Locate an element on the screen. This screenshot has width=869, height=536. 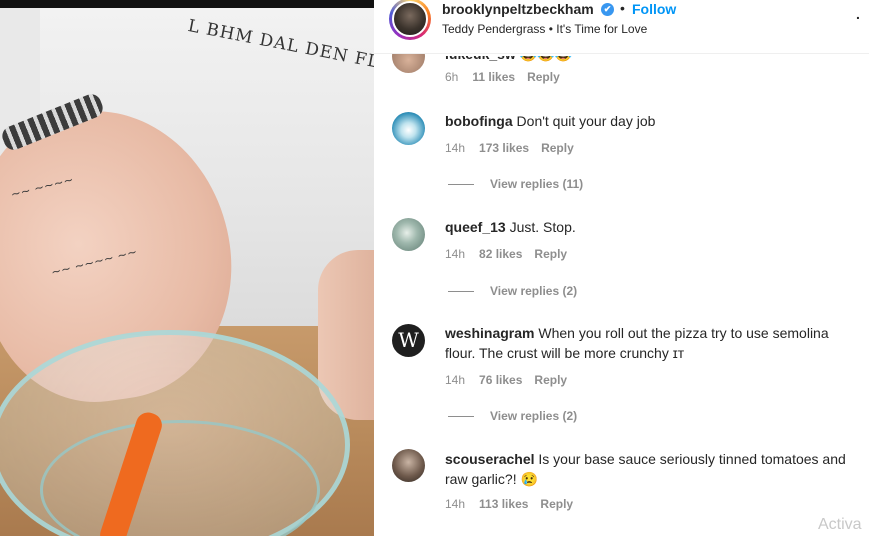
comment-body: Just. Stop. is located at coordinates (542, 227).